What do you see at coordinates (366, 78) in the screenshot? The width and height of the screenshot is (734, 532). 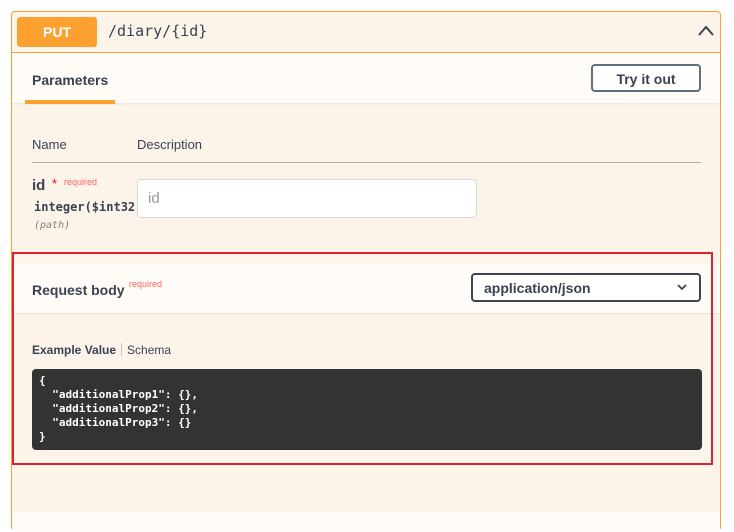 I see `parameters-header: Parameters Try it out` at bounding box center [366, 78].